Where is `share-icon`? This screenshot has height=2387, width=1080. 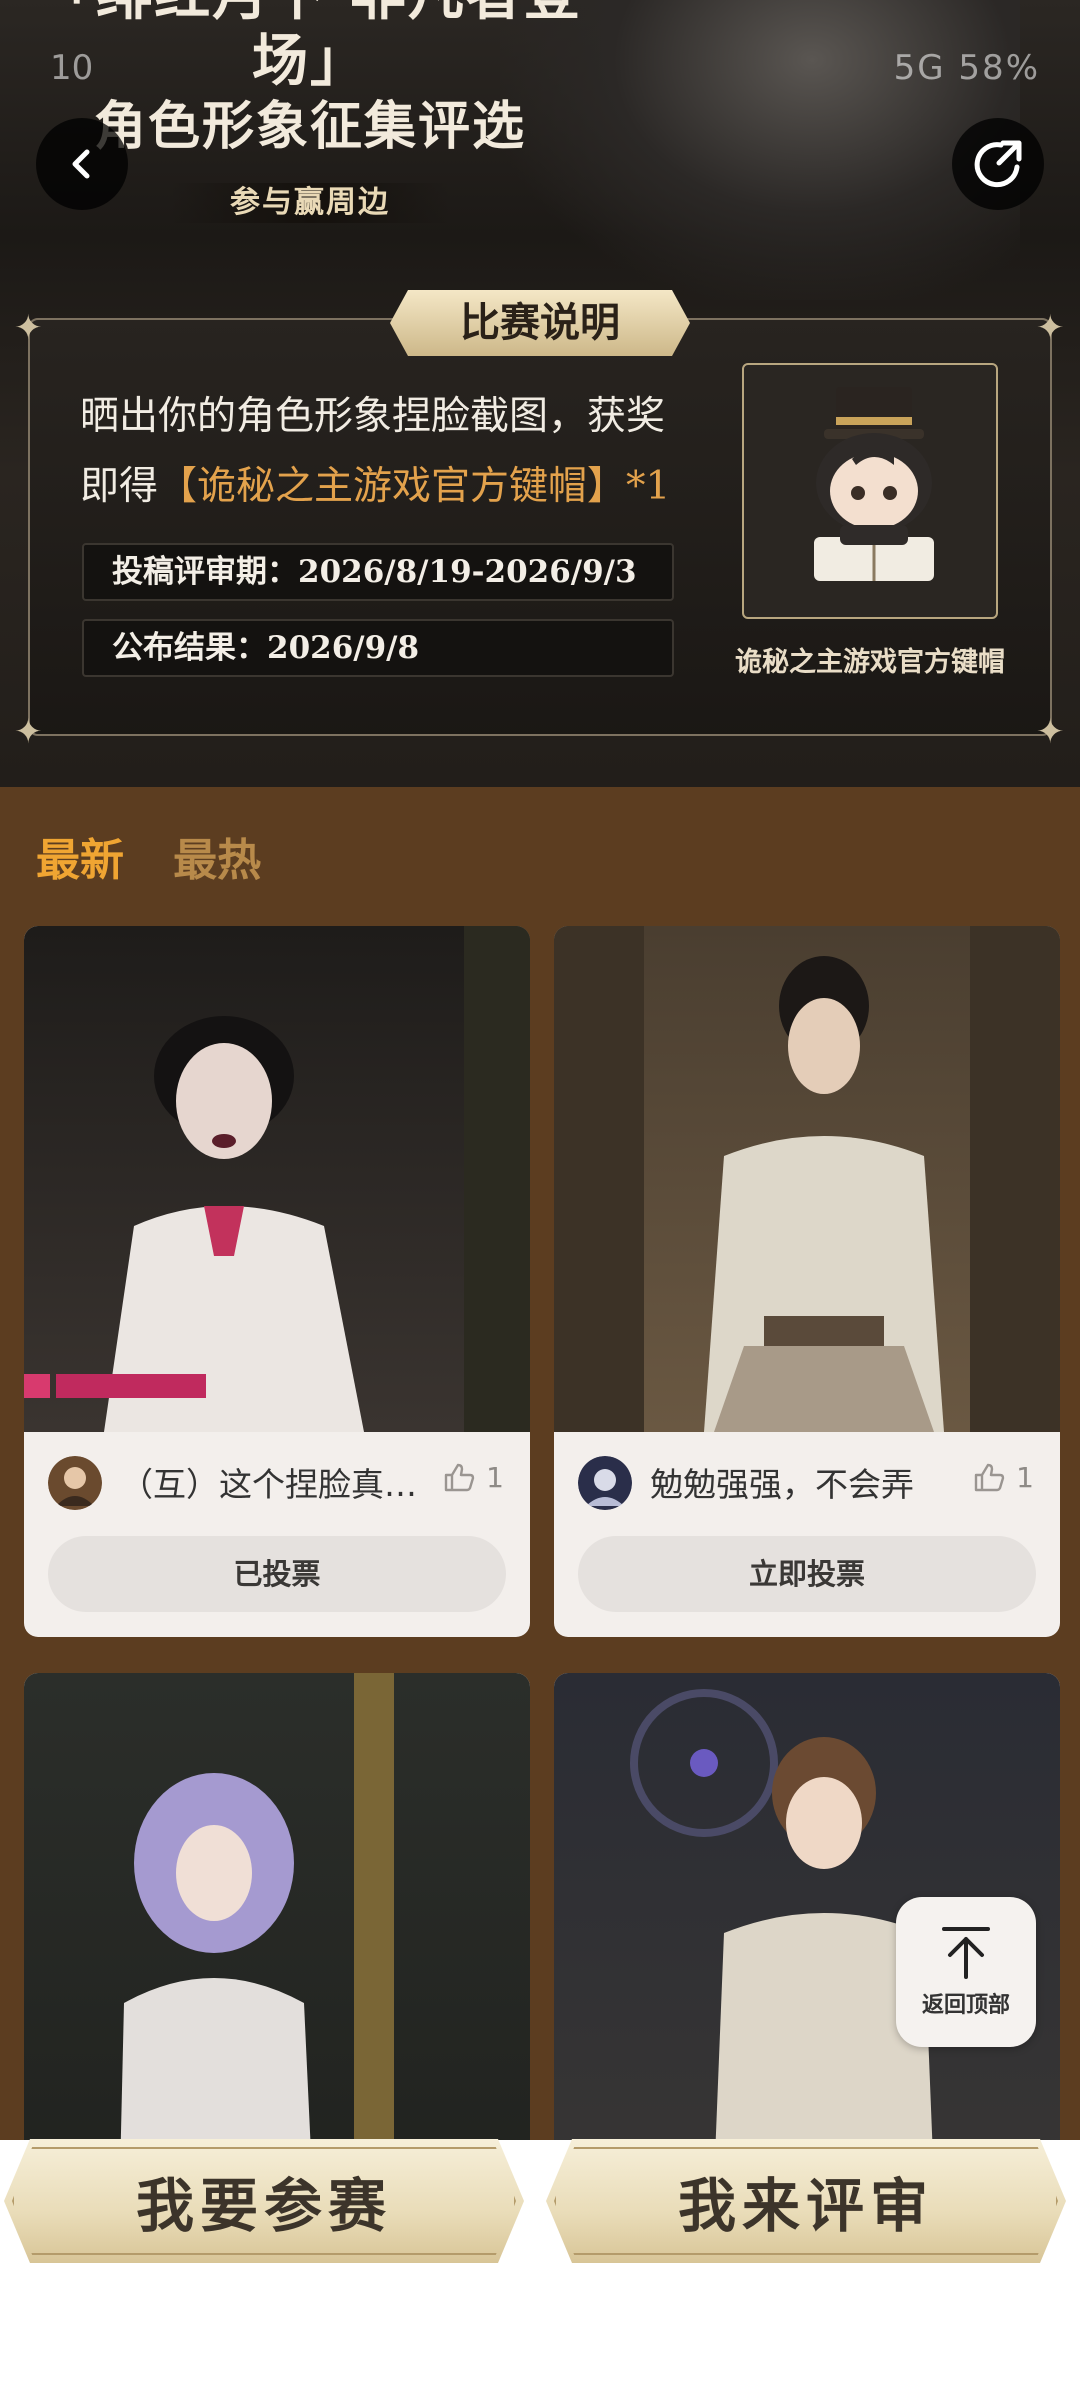 share-icon is located at coordinates (998, 164).